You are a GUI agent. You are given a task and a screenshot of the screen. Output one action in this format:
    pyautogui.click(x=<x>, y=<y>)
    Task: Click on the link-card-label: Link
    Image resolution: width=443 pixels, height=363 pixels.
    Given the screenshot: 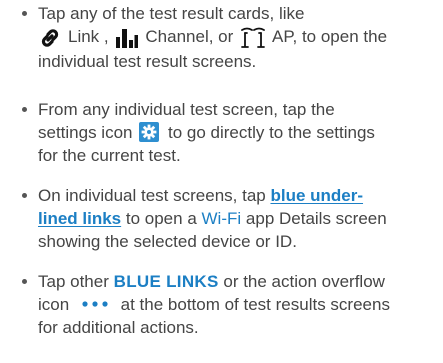 What is the action you would take?
    pyautogui.click(x=84, y=36)
    